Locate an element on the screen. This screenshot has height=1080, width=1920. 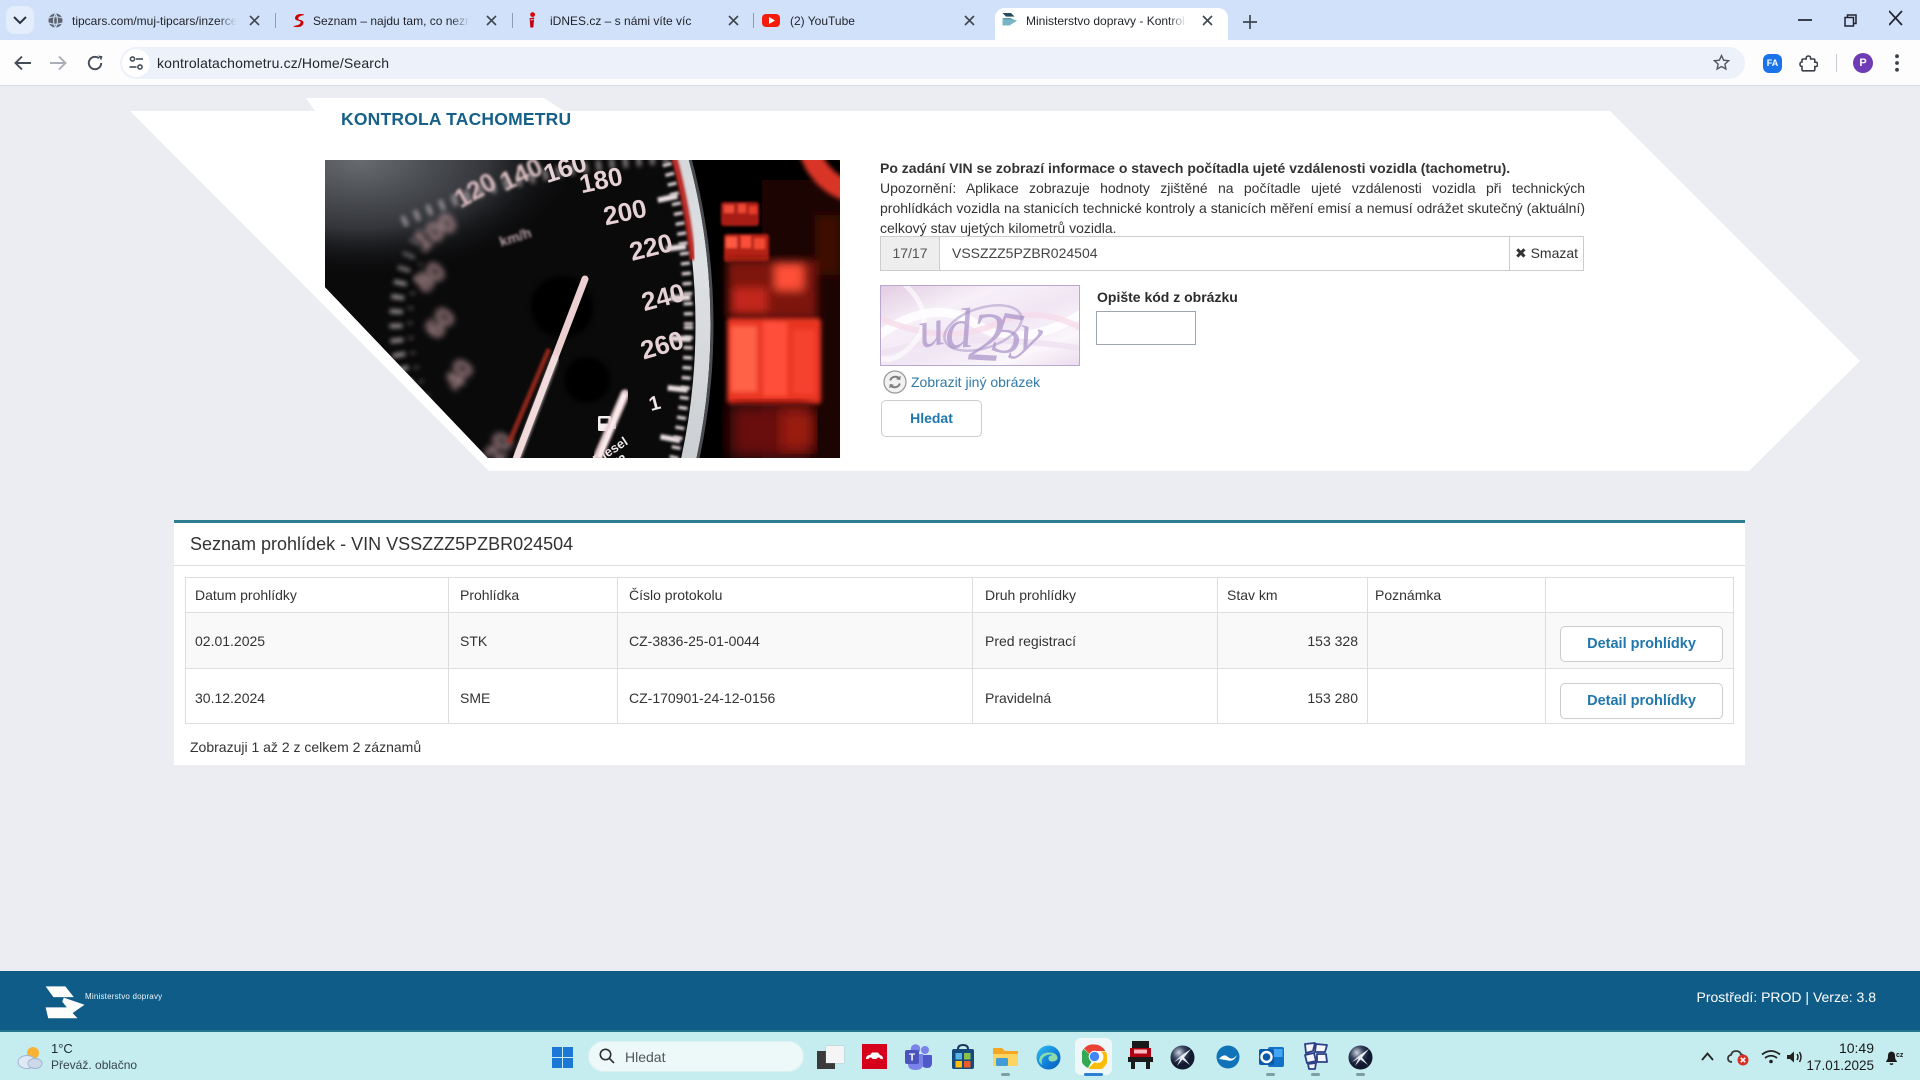
svg-text: T is located at coordinates (912, 1058).